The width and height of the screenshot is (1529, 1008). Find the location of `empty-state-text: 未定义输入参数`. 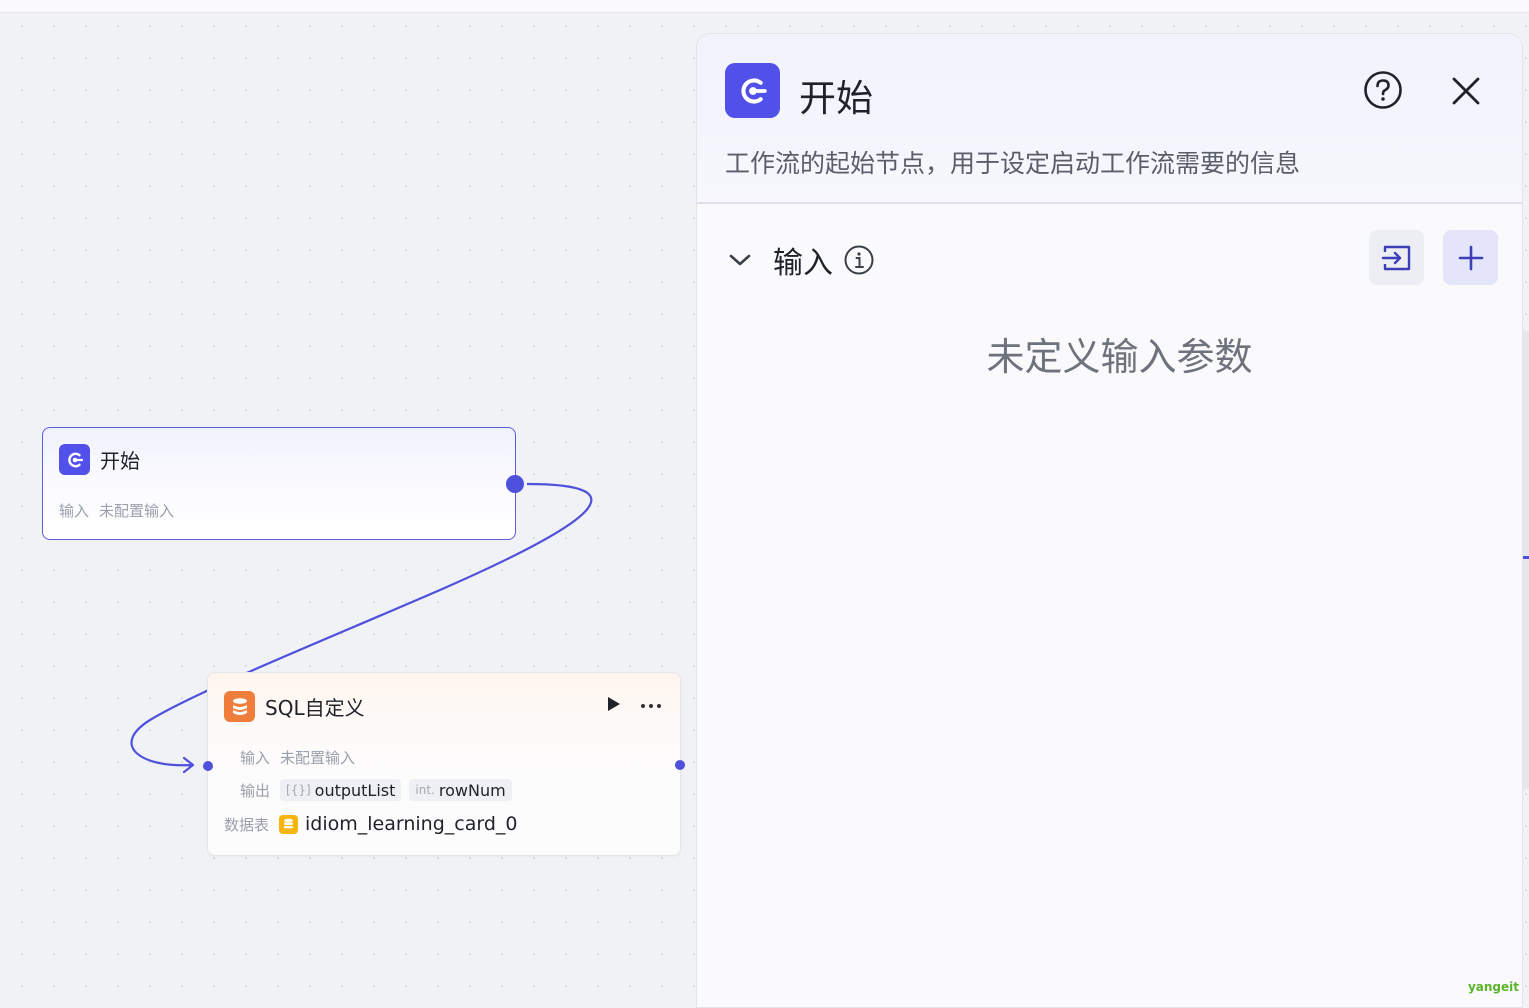

empty-state-text: 未定义输入参数 is located at coordinates (1119, 357).